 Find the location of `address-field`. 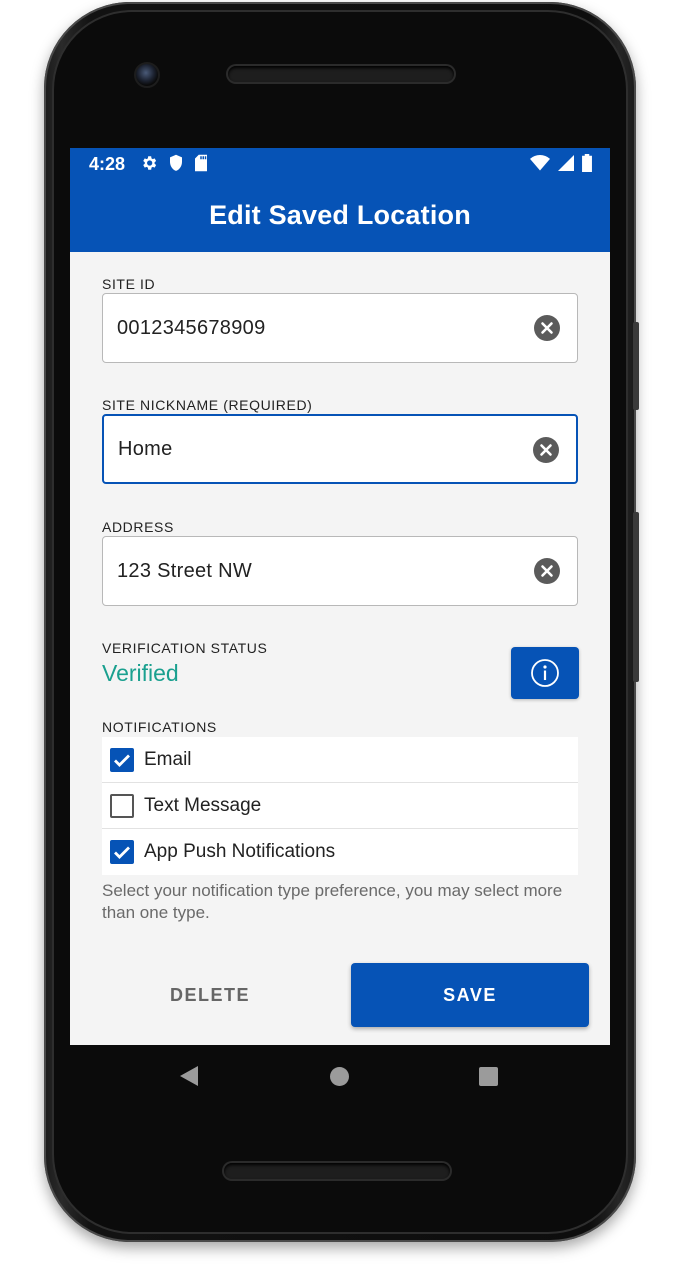

address-field is located at coordinates (340, 571).